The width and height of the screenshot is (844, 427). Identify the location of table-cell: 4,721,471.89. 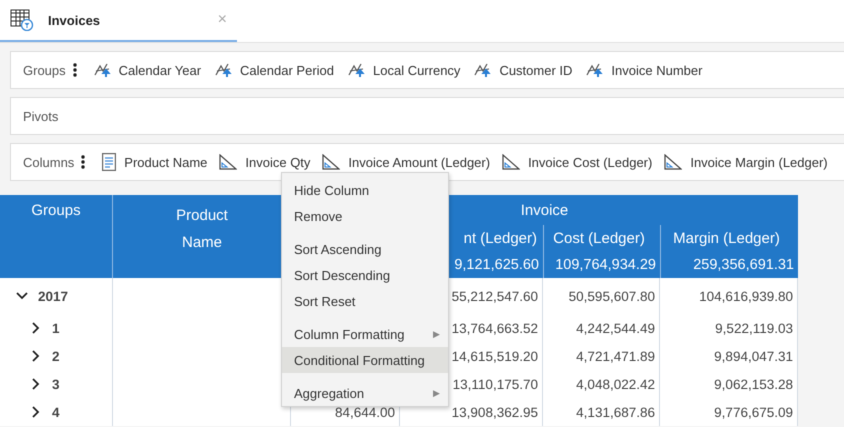
(615, 356).